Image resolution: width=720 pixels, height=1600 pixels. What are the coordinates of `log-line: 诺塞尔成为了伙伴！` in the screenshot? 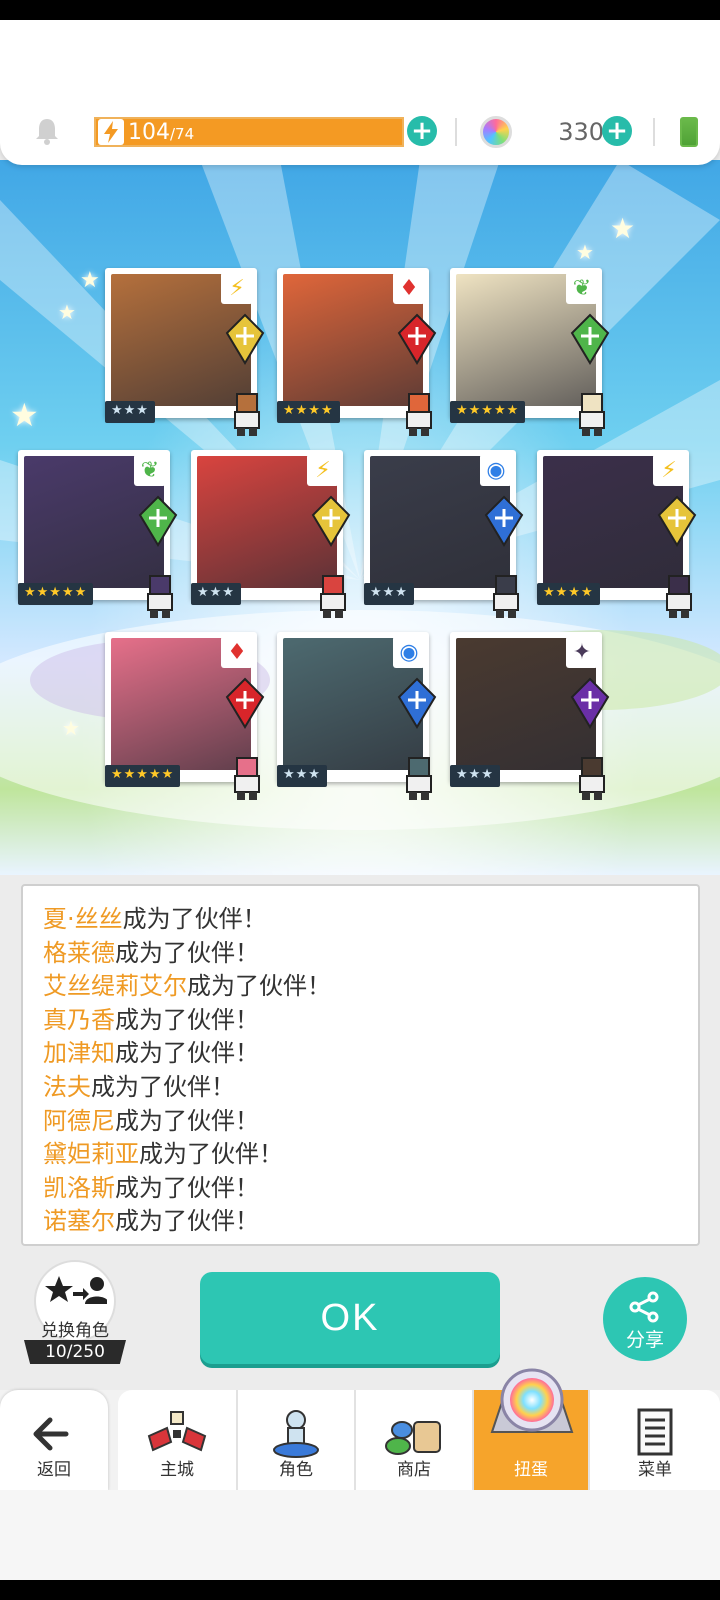 It's located at (360, 1222).